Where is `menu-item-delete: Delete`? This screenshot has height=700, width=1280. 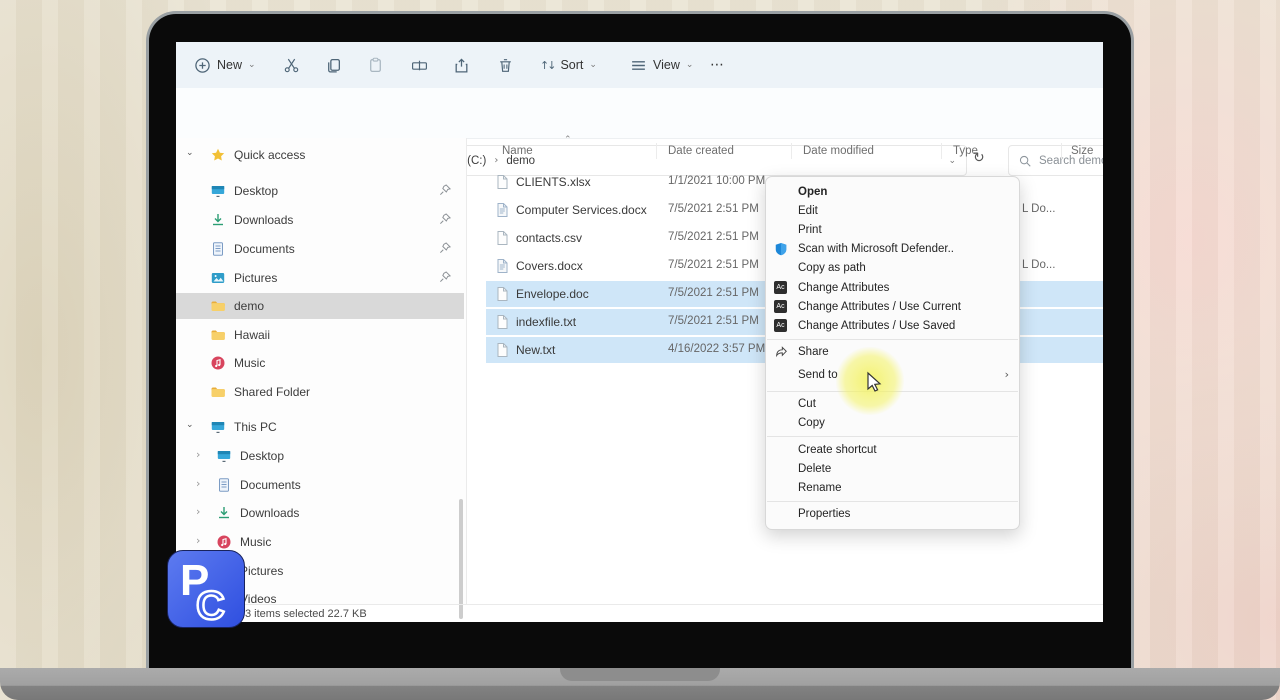 menu-item-delete: Delete is located at coordinates (892, 468).